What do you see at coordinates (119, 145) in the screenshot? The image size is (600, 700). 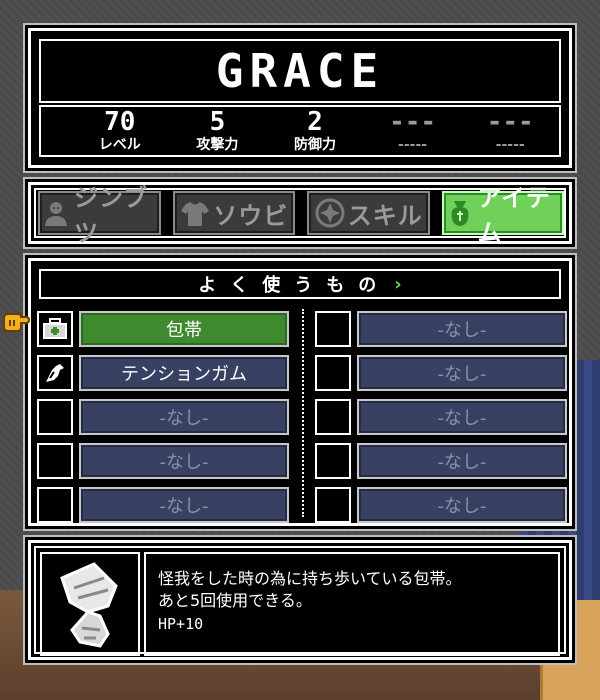 I see `stat-level-label: レベル` at bounding box center [119, 145].